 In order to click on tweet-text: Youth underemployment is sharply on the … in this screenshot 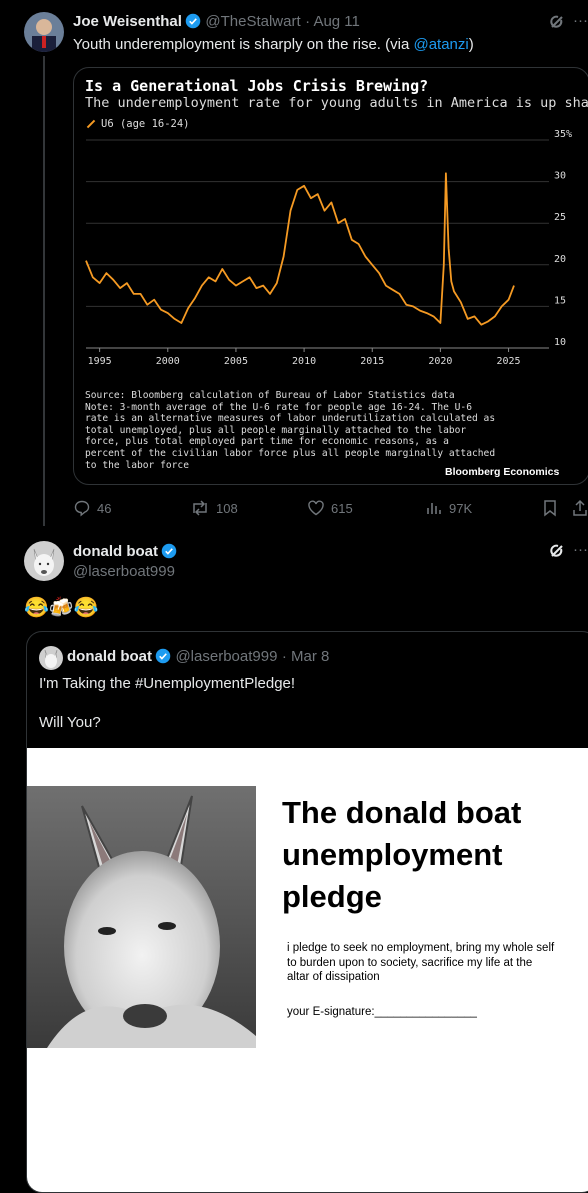, I will do `click(273, 44)`.